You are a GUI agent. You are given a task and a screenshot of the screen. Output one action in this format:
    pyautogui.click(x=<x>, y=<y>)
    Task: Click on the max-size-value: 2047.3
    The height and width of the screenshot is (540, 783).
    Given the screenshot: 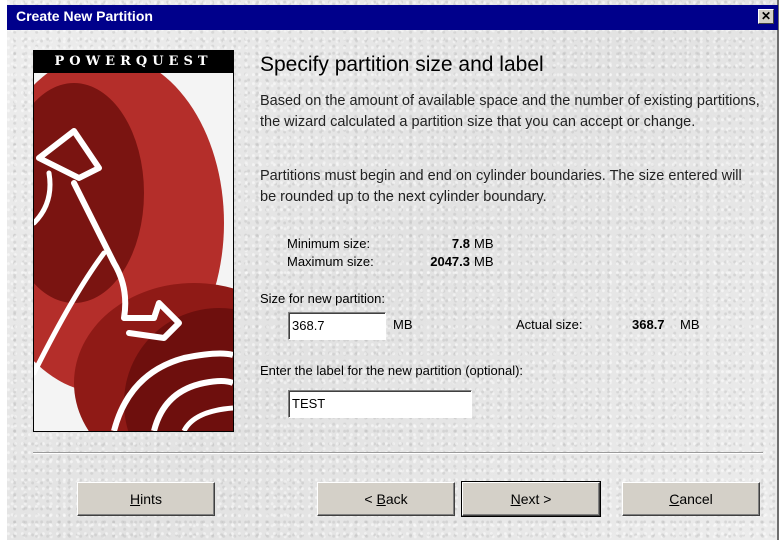 What is the action you would take?
    pyautogui.click(x=450, y=261)
    